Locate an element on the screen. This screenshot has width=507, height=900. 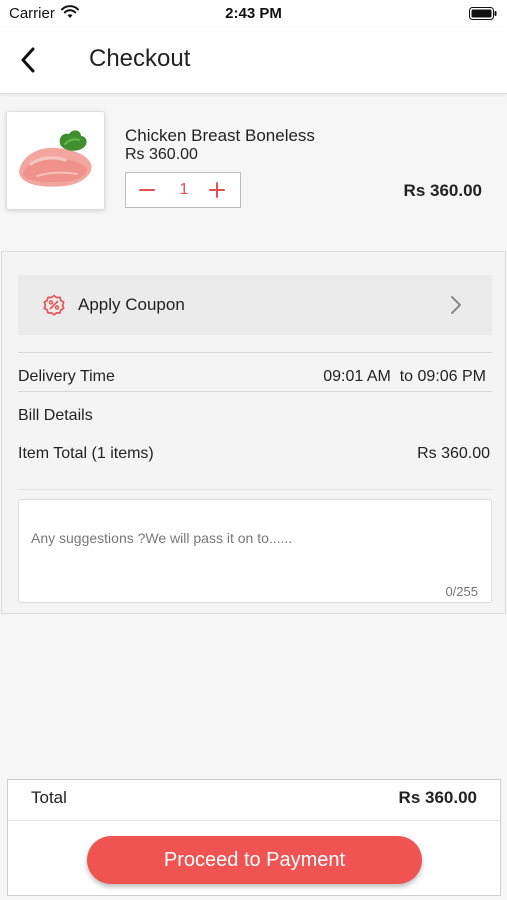
item-total-label: Item Total (1 items) is located at coordinates (86, 453).